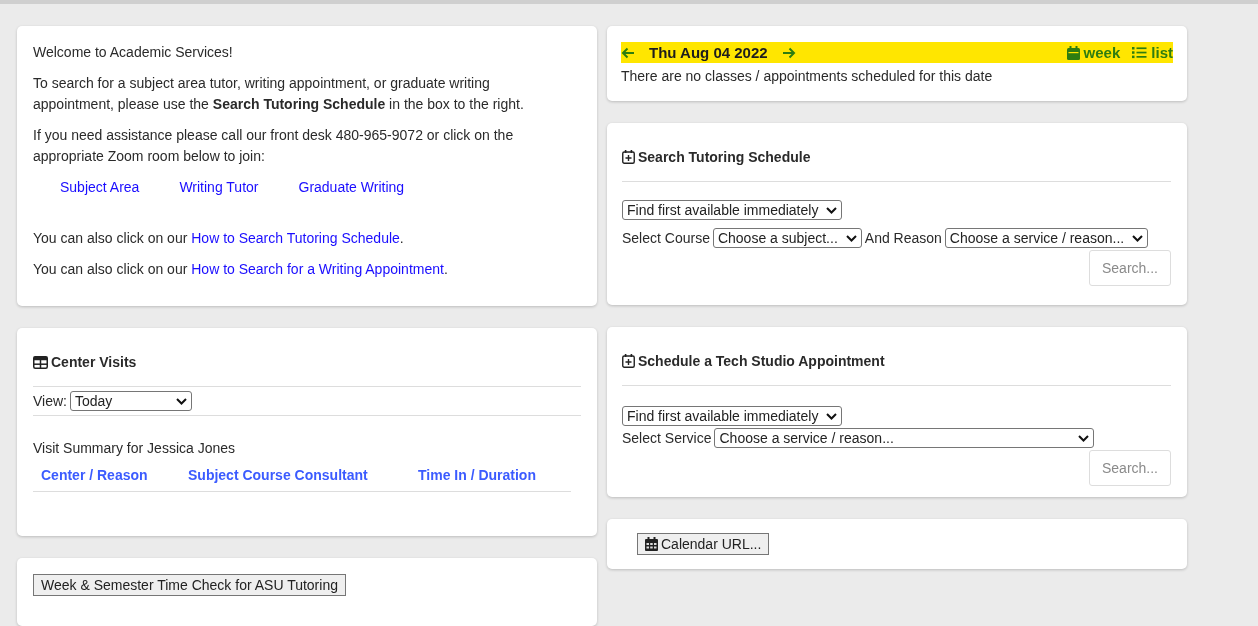  I want to click on arrow-left-icon, so click(628, 52).